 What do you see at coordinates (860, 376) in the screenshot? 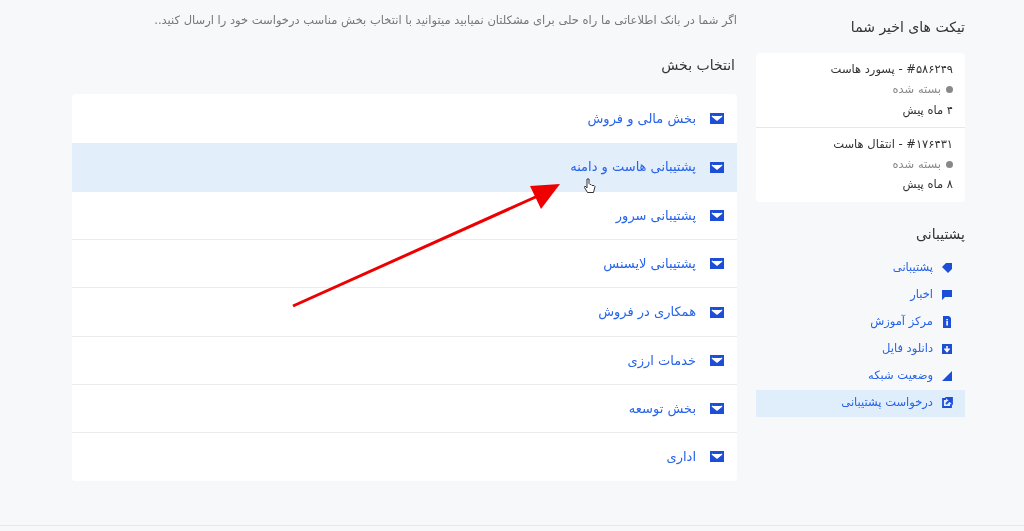
I see `menu-item: وضعیت شبکه` at bounding box center [860, 376].